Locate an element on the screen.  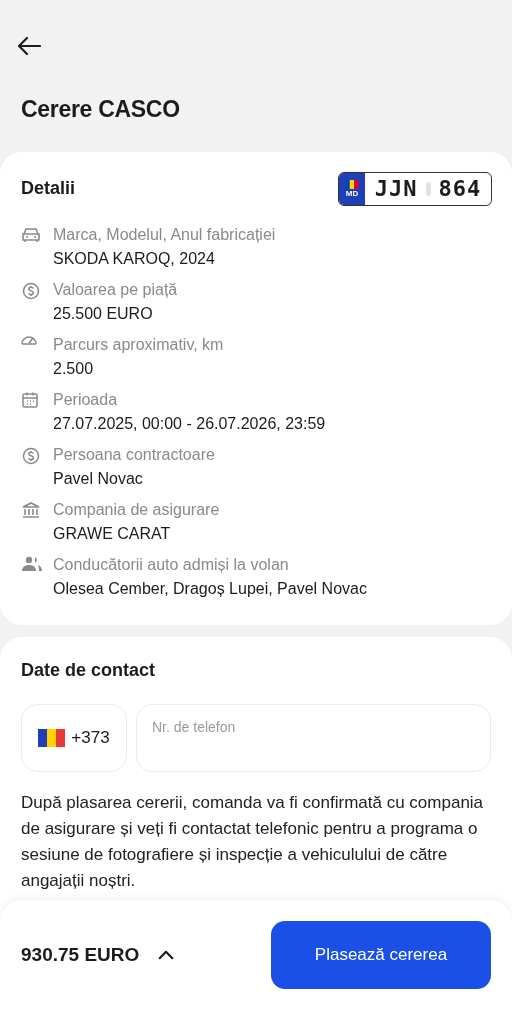
field-label: Parcurs aproximativ, km is located at coordinates (138, 344).